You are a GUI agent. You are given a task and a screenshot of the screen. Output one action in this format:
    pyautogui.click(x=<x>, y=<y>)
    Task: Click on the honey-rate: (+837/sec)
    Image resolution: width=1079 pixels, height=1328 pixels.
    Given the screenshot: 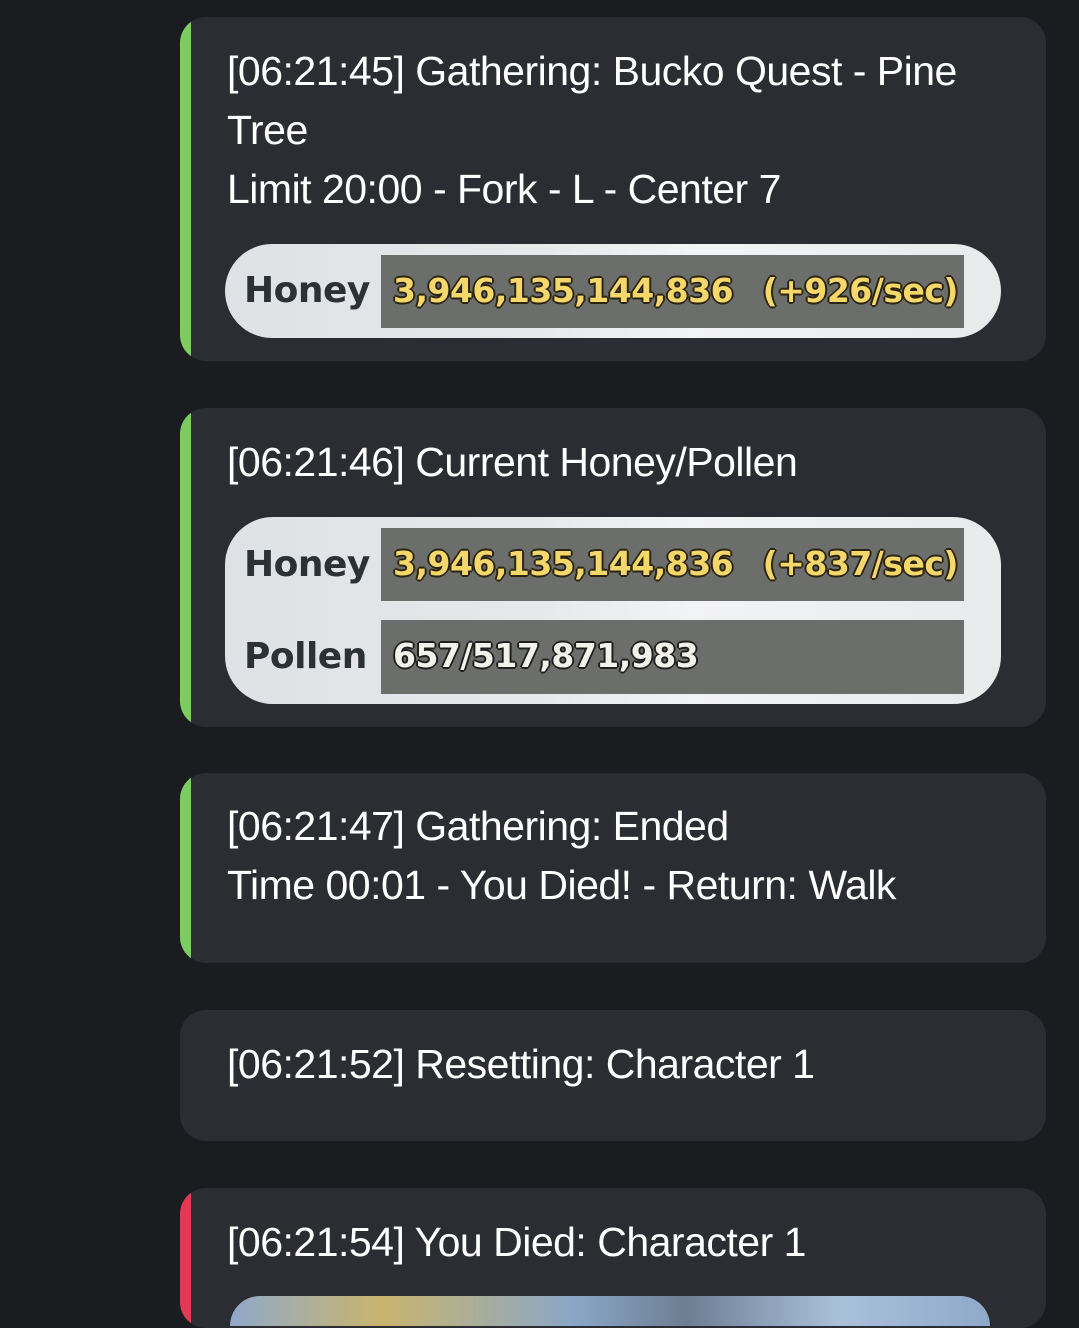 What is the action you would take?
    pyautogui.click(x=860, y=563)
    